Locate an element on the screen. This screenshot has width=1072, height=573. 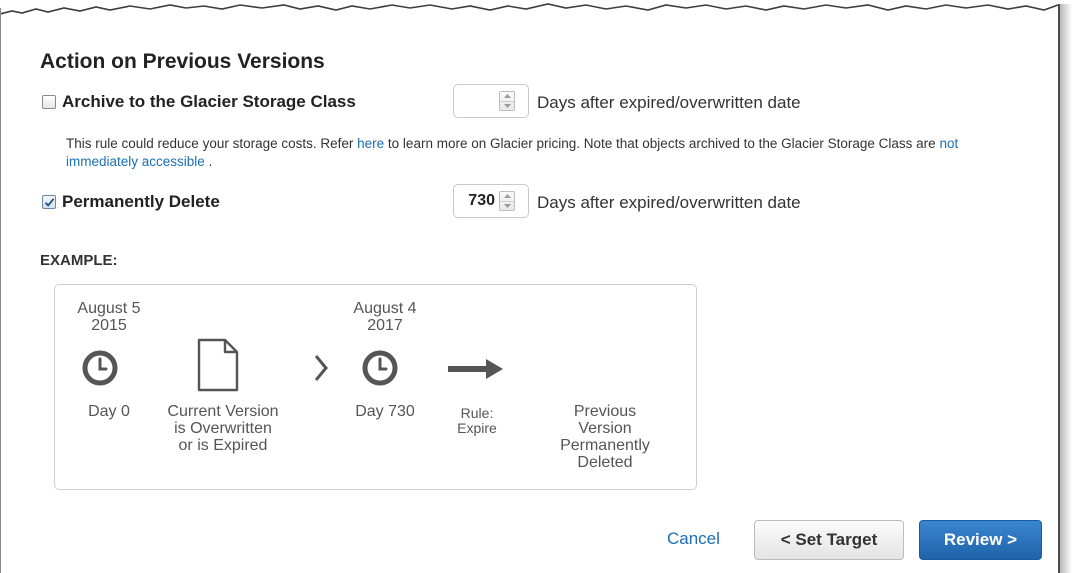
rule-line: Rule: is located at coordinates (477, 413).